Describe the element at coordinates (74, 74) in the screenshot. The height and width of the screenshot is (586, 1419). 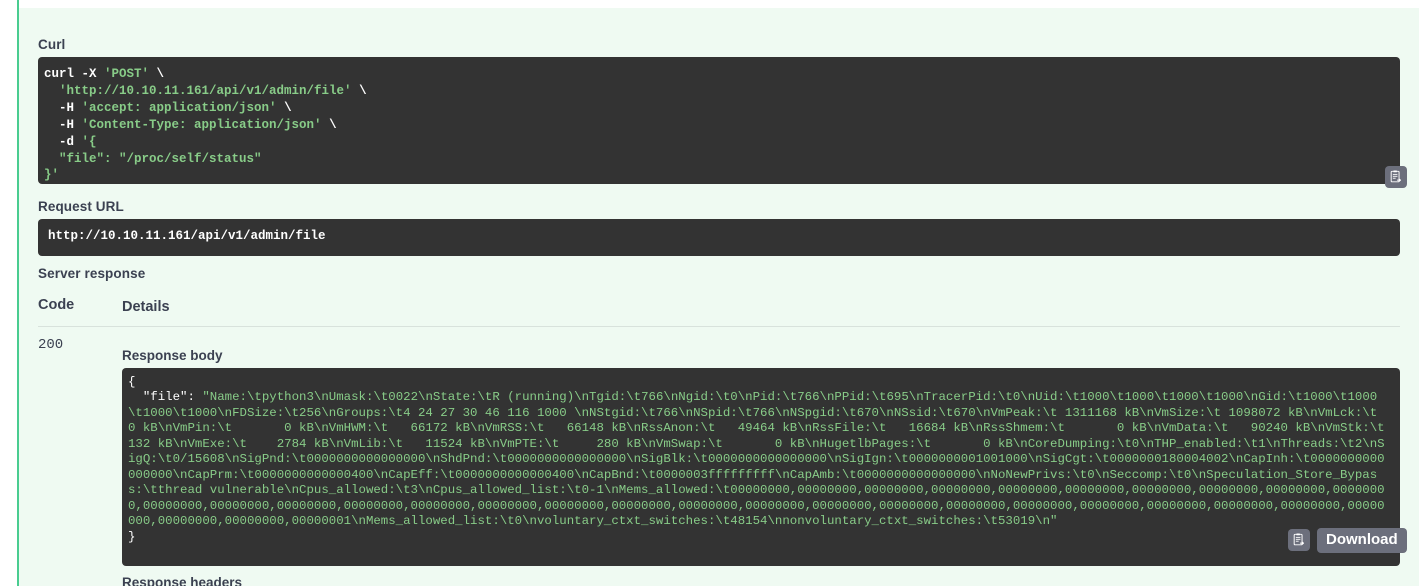
I see `curl-line-1-command: curl -X` at that location.